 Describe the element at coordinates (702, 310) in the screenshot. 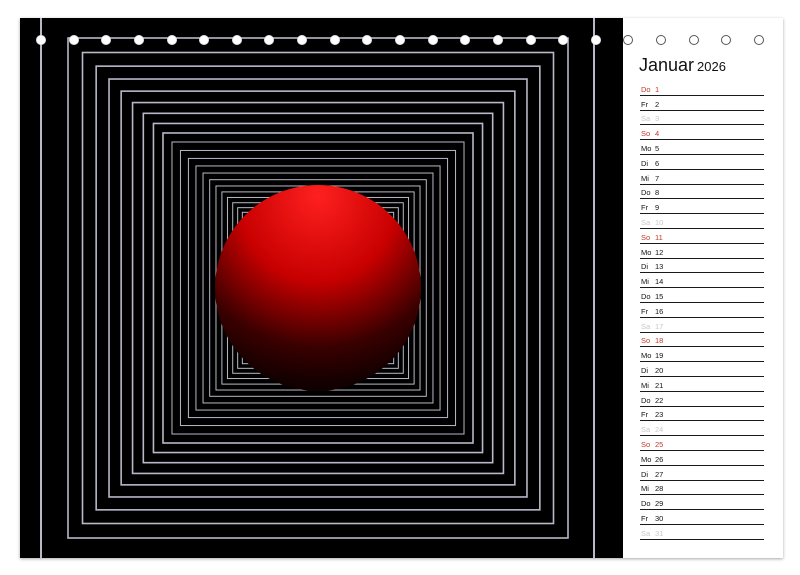

I see `day-row: Fr 16` at that location.